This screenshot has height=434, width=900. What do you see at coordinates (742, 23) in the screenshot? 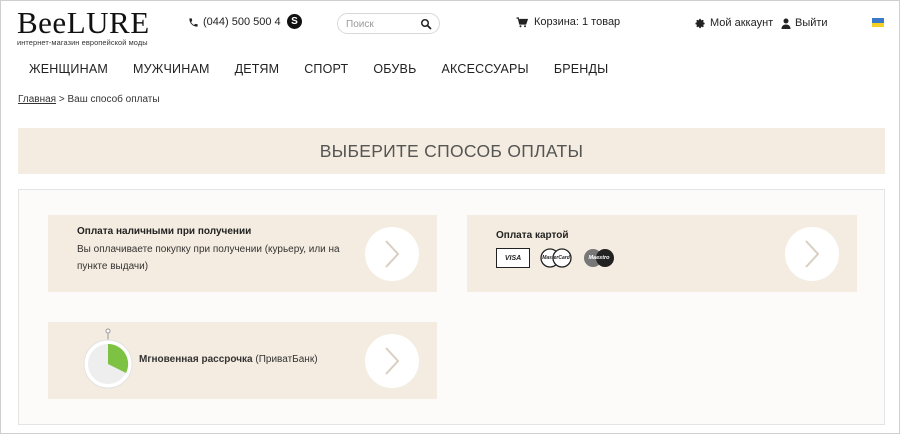
I see `account-label: Мой аккаунт` at bounding box center [742, 23].